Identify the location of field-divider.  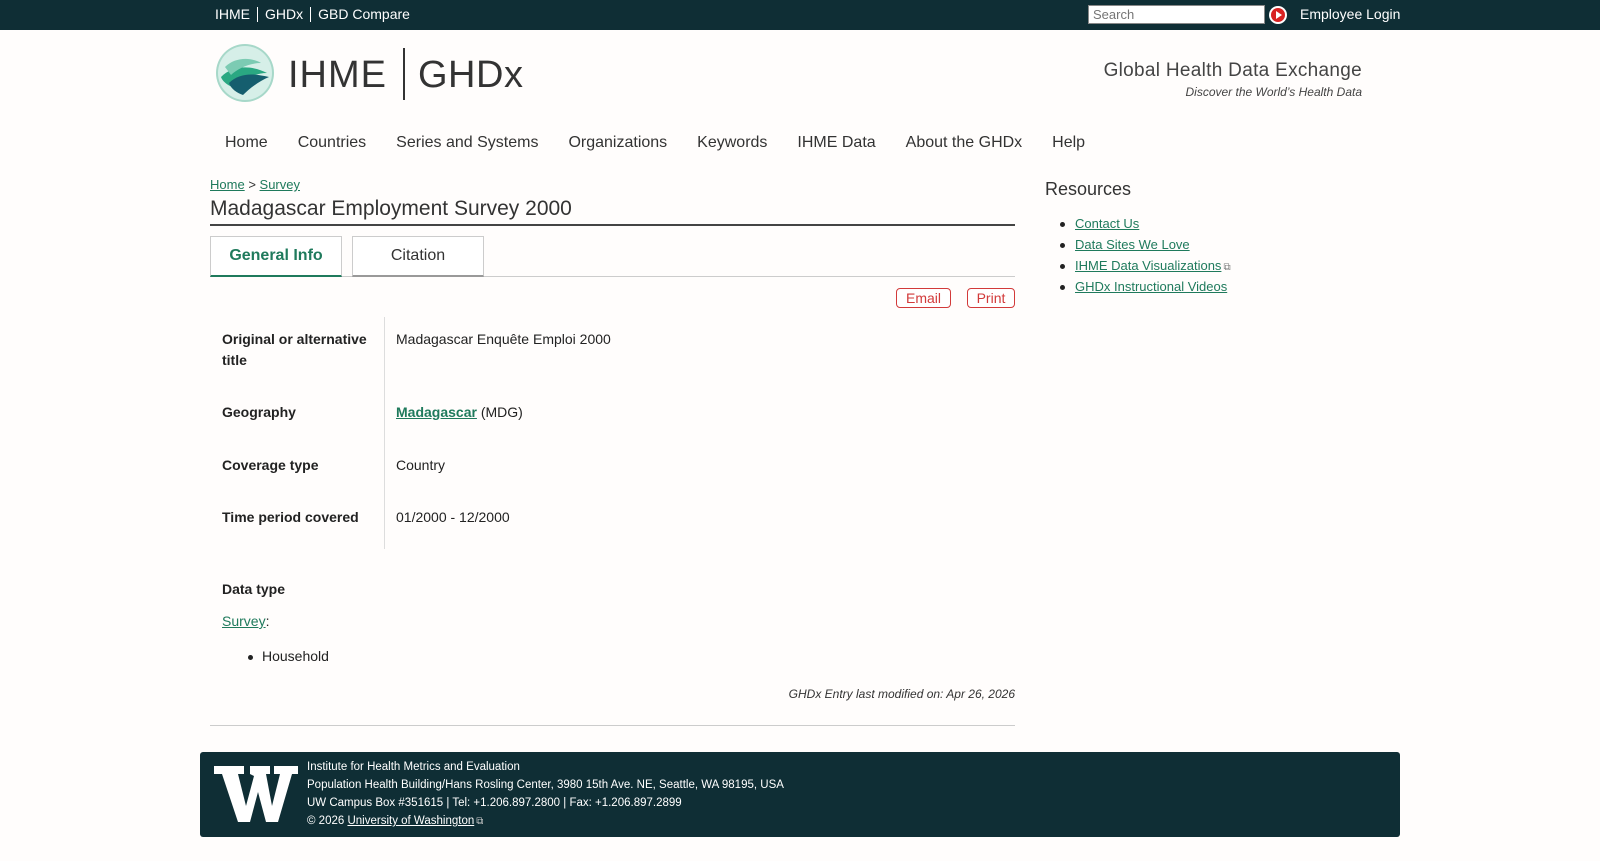
(384, 433).